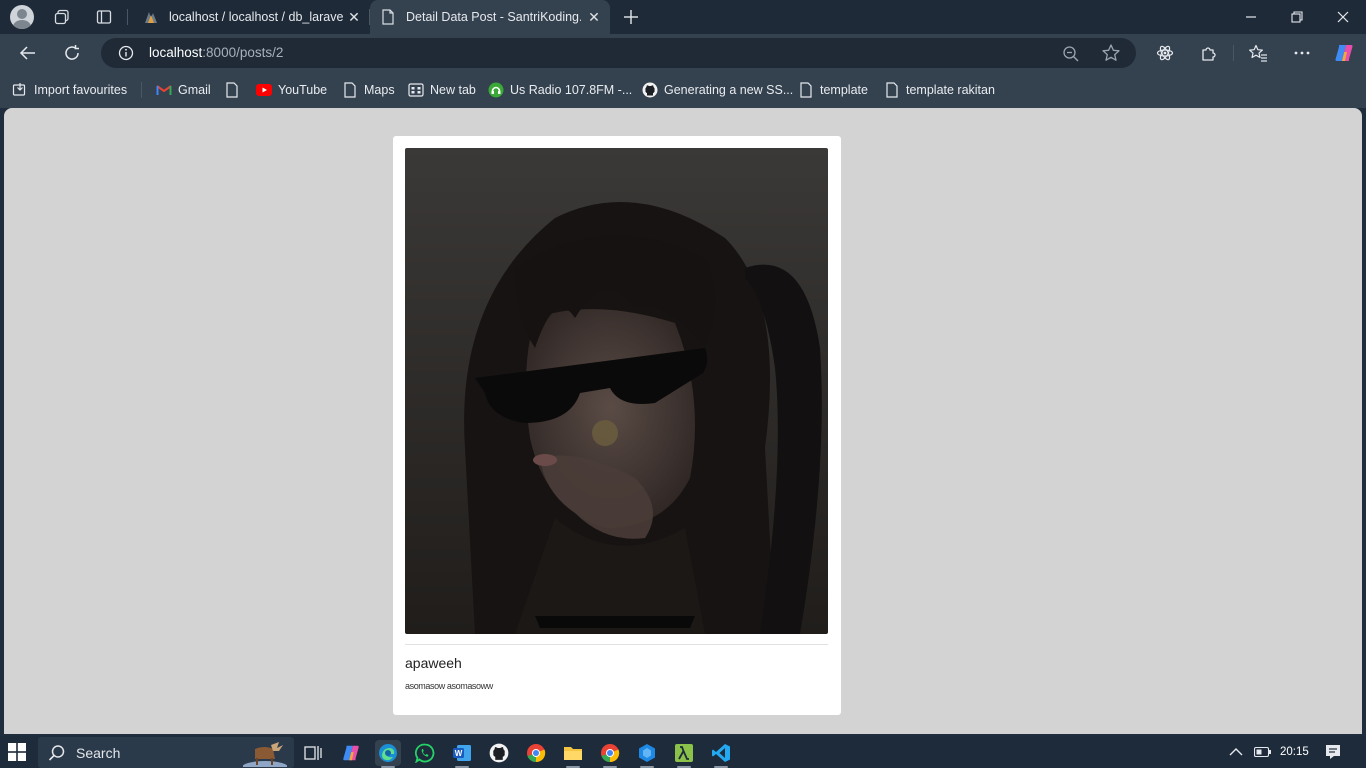  I want to click on bookmark-gmail: Gmail, so click(183, 90).